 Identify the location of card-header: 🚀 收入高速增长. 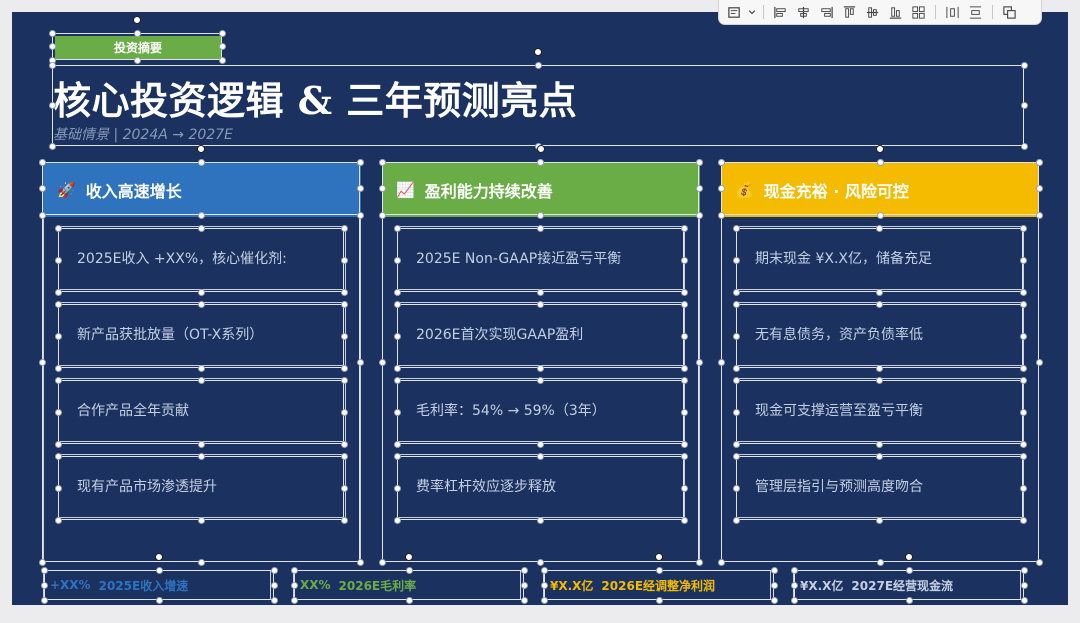
(202, 189).